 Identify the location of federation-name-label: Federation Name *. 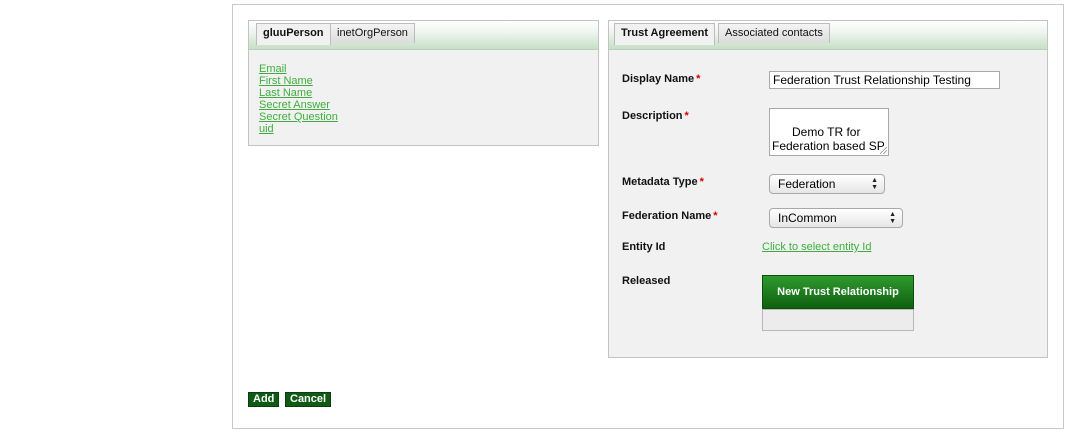
(670, 216).